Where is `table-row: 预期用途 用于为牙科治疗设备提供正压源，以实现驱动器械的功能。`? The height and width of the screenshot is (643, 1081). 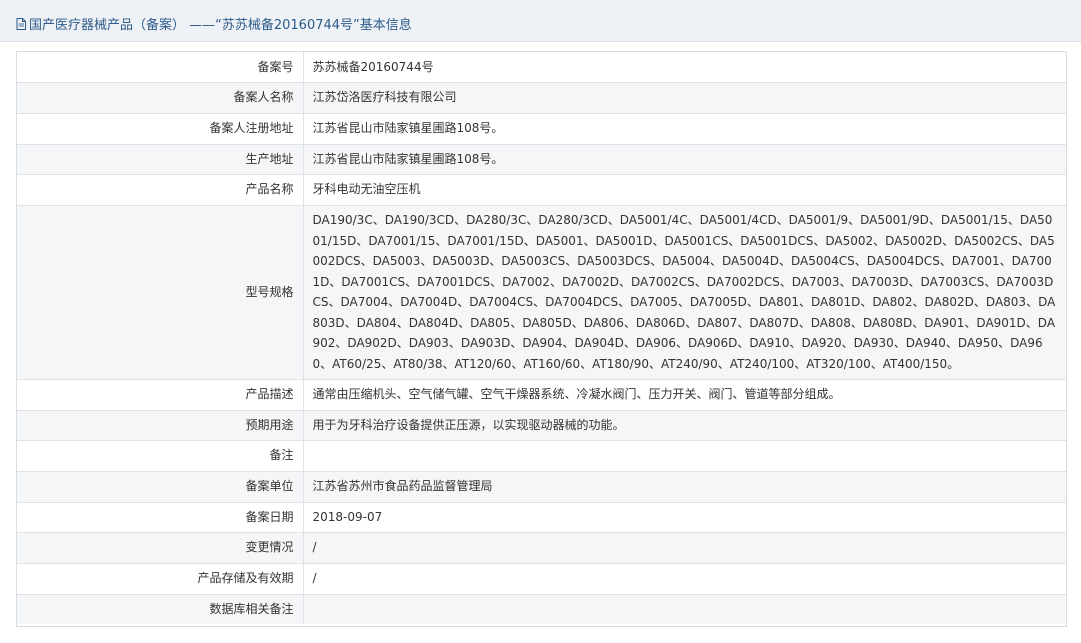
table-row: 预期用途 用于为牙科治疗设备提供正压源，以实现驱动器械的功能。 is located at coordinates (541, 425).